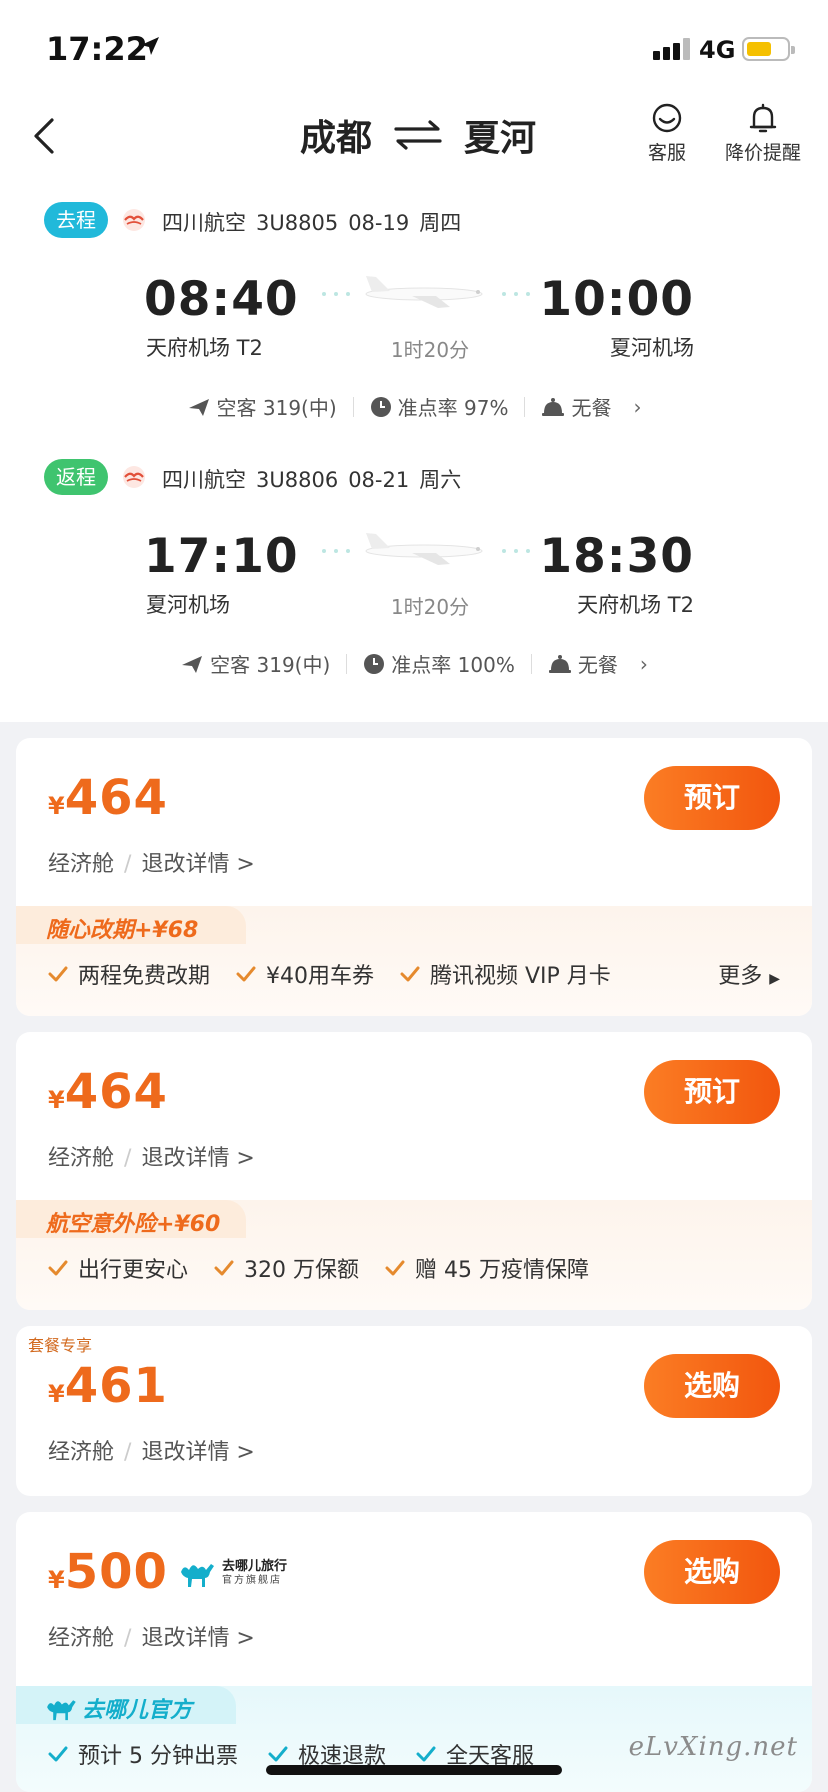 This screenshot has height=1792, width=828. What do you see at coordinates (108, 1386) in the screenshot?
I see `offer-price: ¥461` at bounding box center [108, 1386].